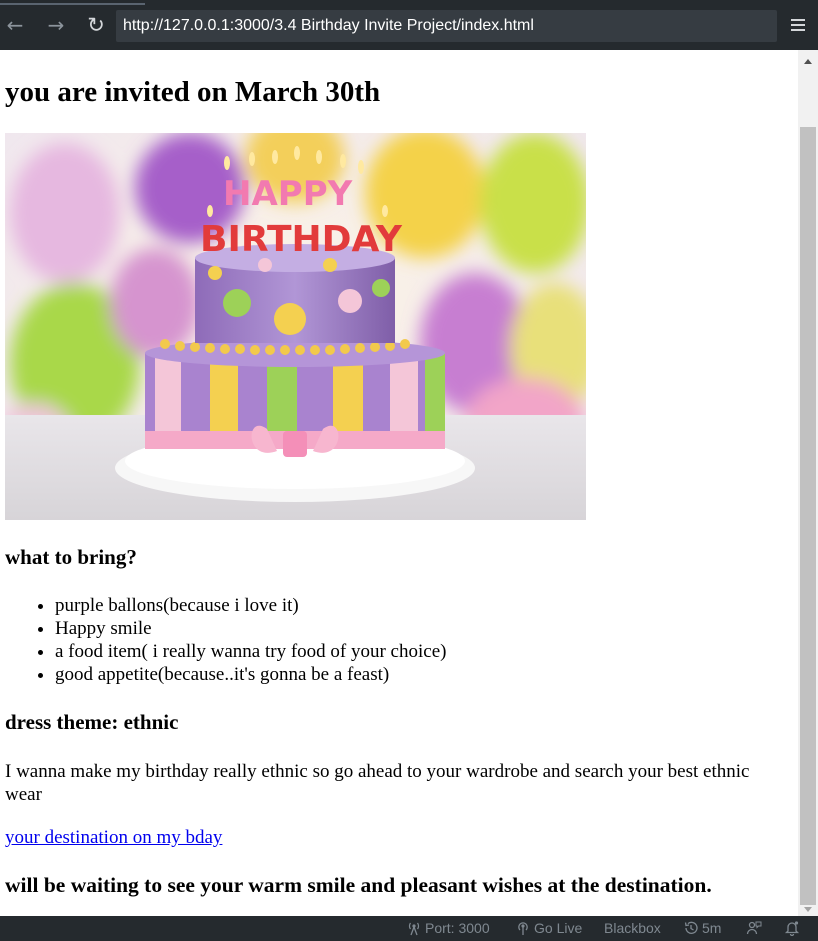 This screenshot has height=941, width=818. I want to click on blackbox-status: Blackbox, so click(632, 928).